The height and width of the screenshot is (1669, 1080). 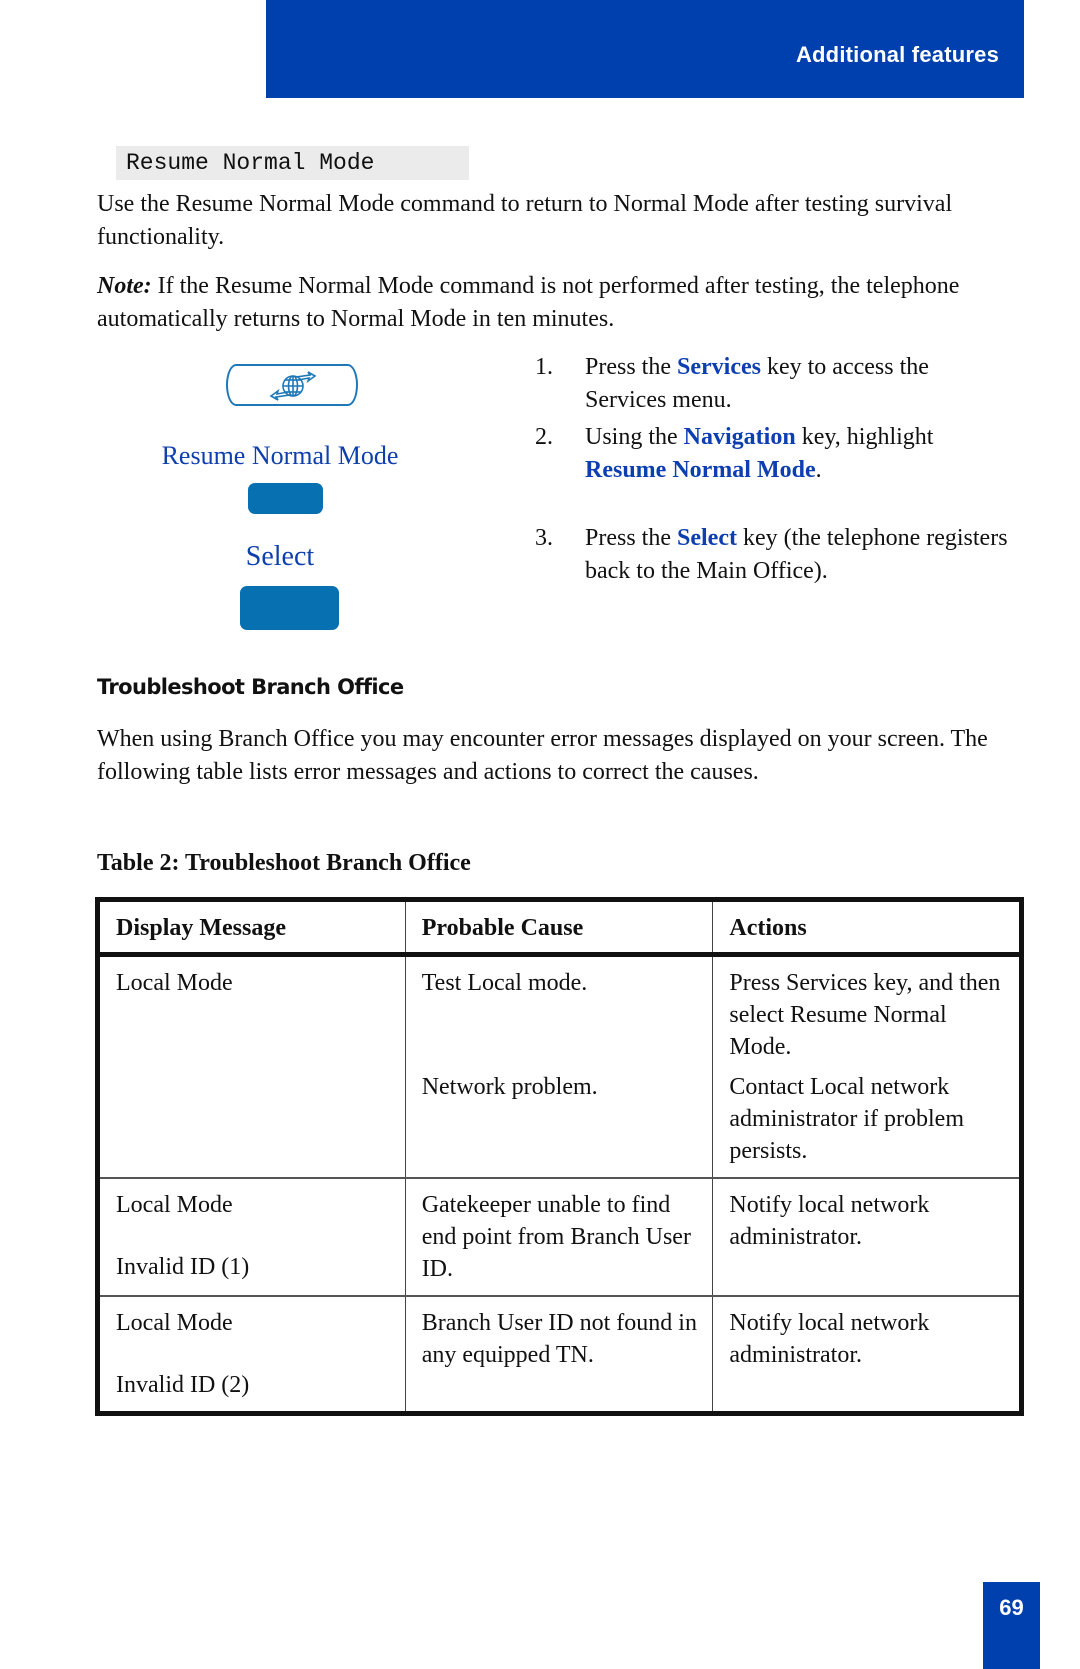 I want to click on header-bar: Additional features, so click(x=645, y=49).